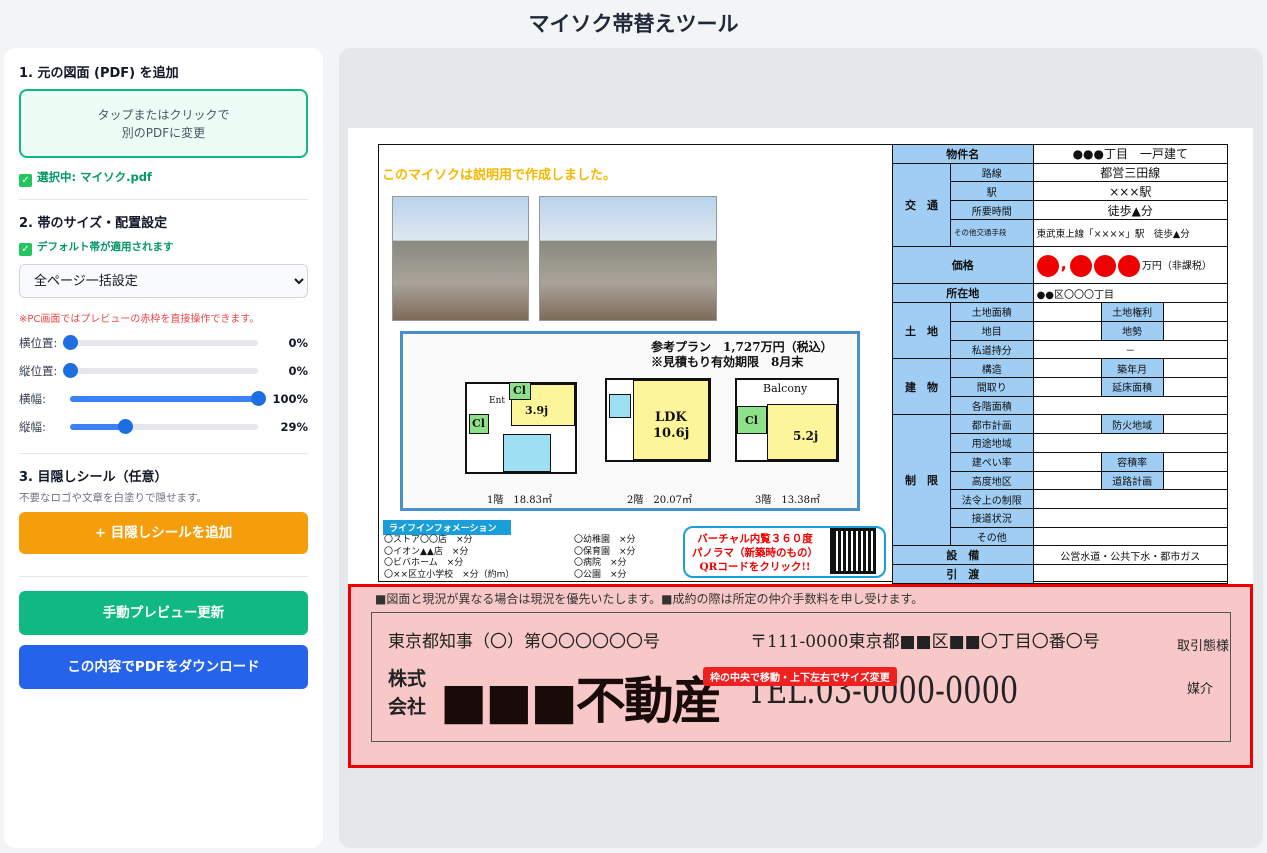 This screenshot has height=853, width=1267. What do you see at coordinates (163, 176) in the screenshot?
I see `selected-file: ✓ 選択中: マイソク.pdf` at bounding box center [163, 176].